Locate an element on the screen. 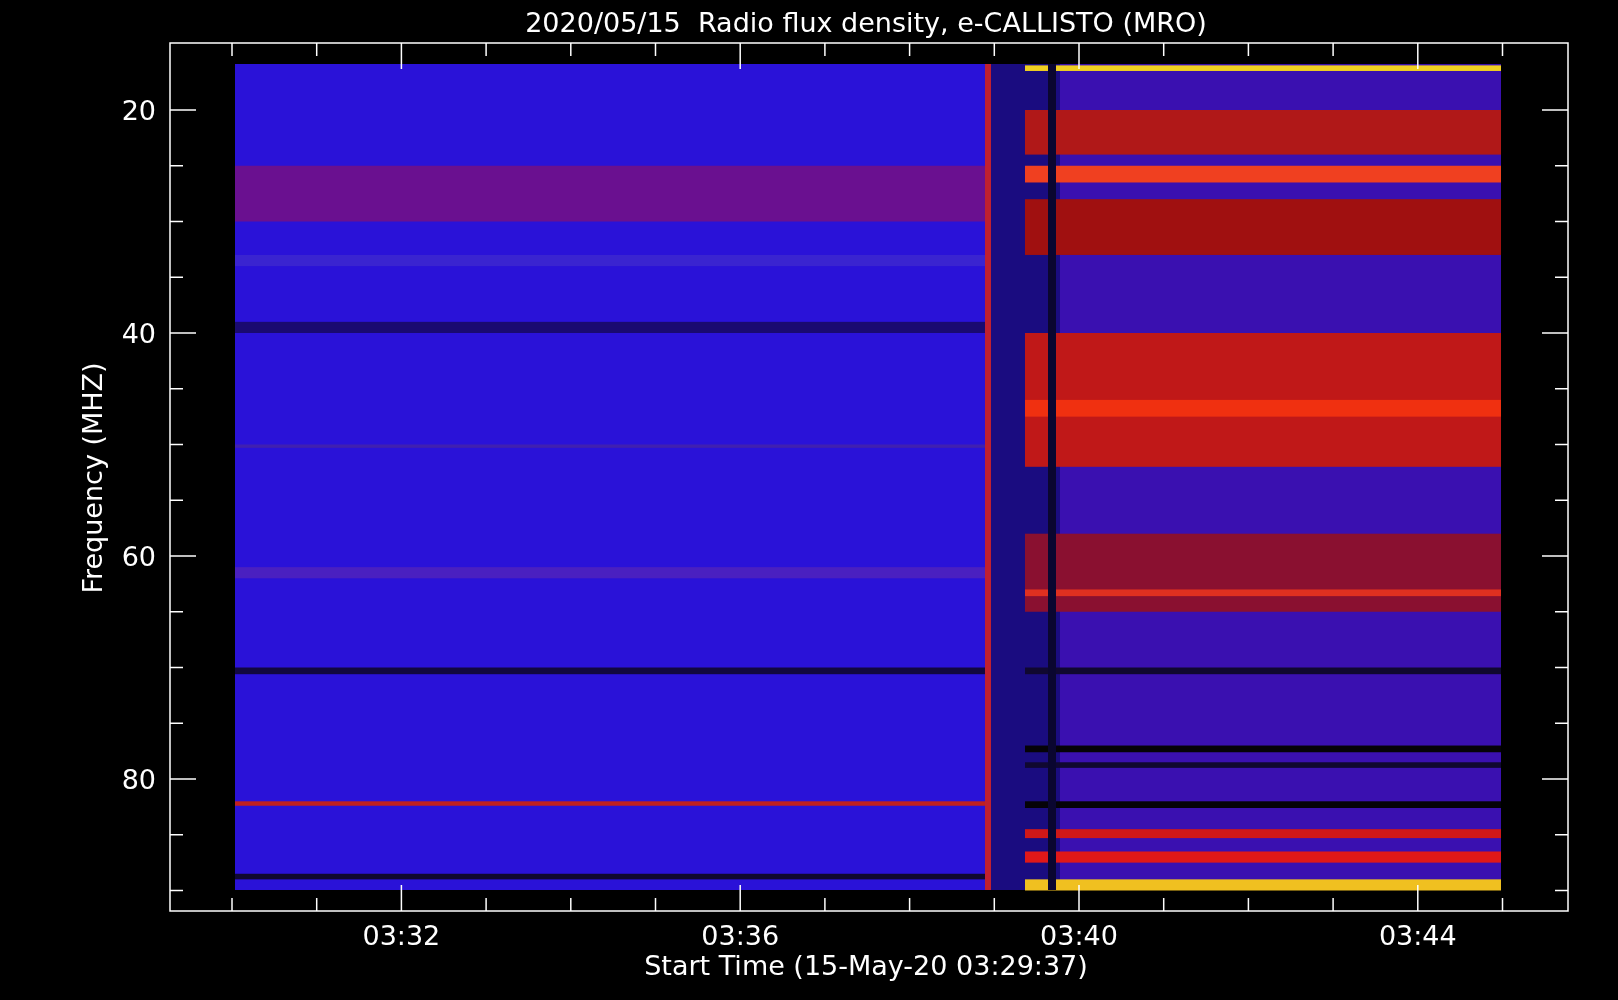 The width and height of the screenshot is (1618, 1000). tick-label: 20 is located at coordinates (138, 110).